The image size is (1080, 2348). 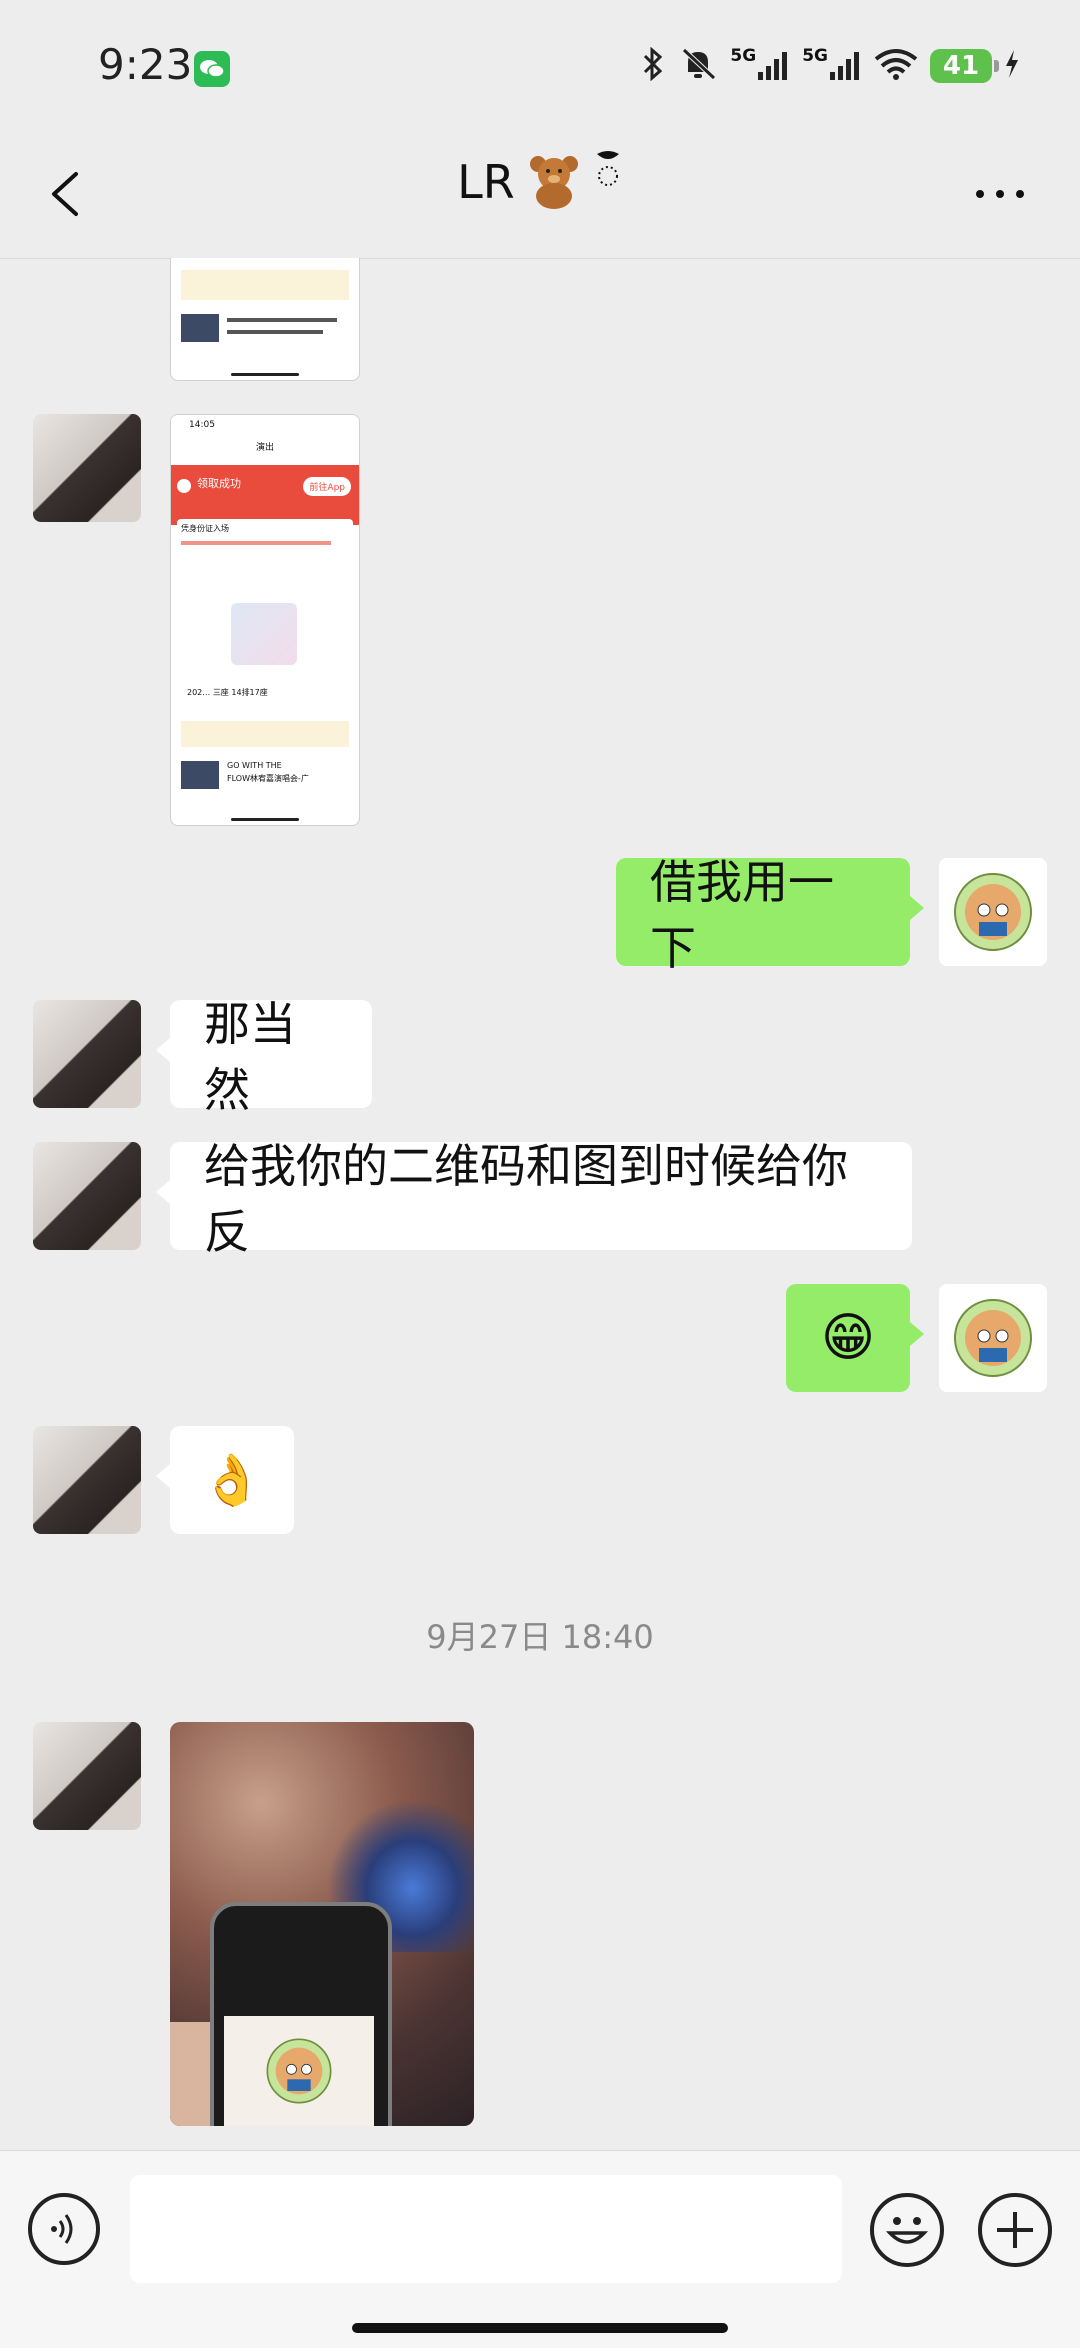 I want to click on chat-header: LR, so click(x=540, y=194).